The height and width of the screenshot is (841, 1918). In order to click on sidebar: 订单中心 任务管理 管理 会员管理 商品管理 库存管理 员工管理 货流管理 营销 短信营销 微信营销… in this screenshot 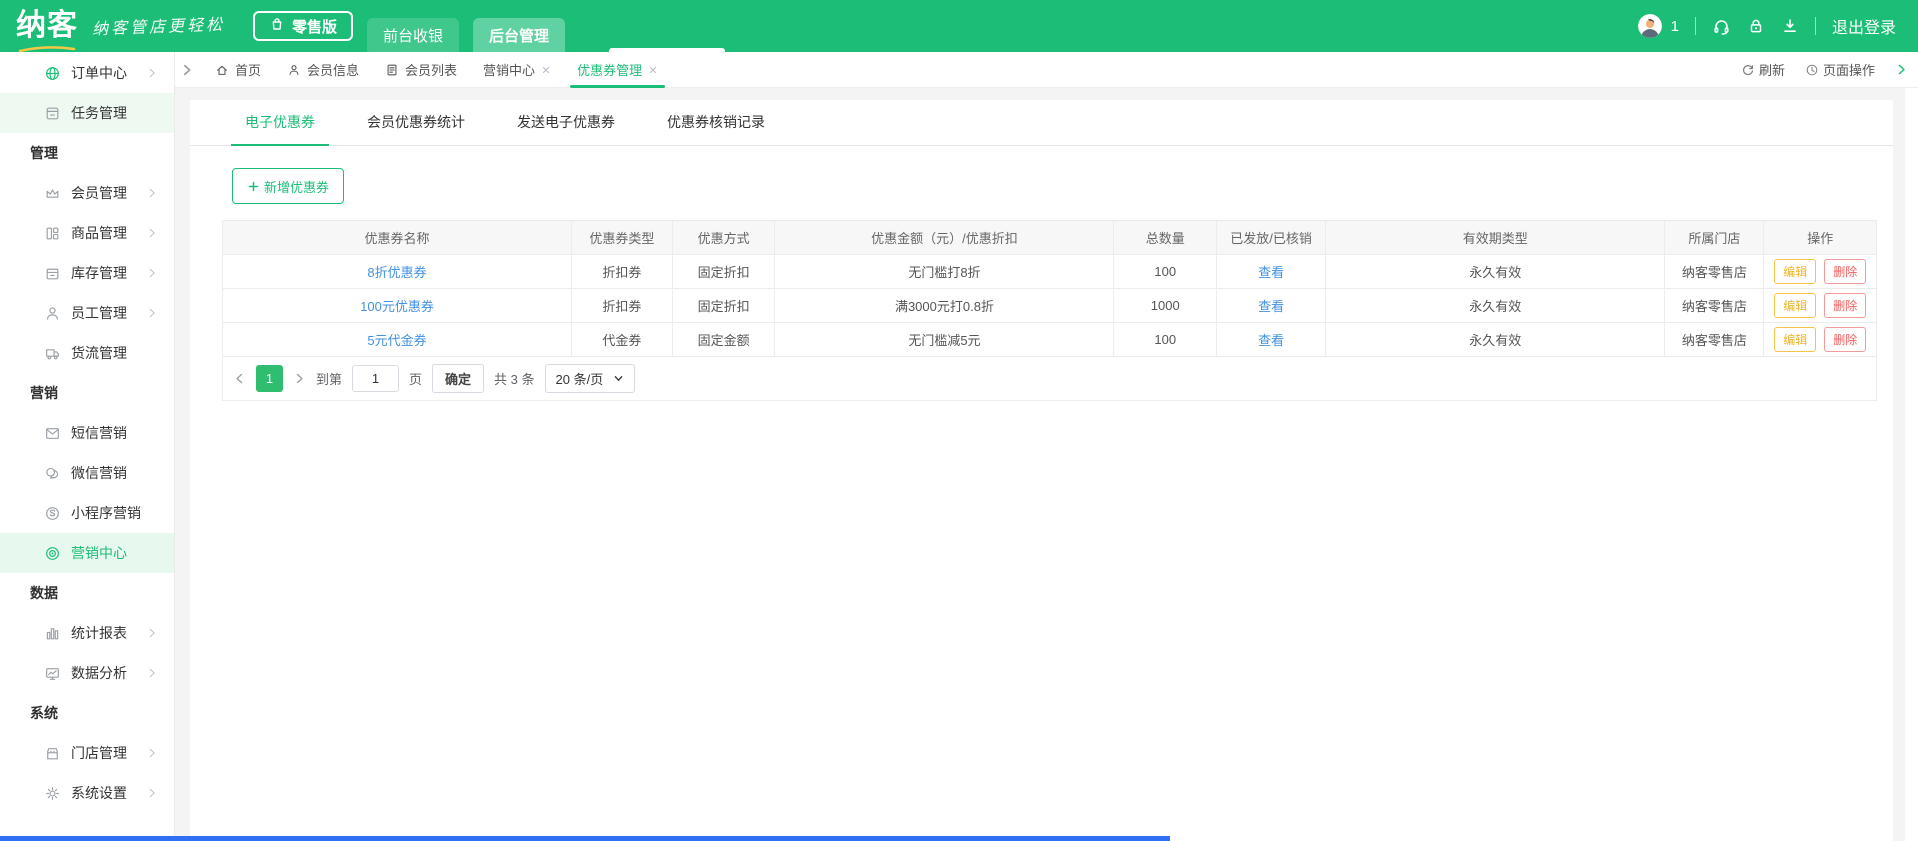, I will do `click(87, 446)`.